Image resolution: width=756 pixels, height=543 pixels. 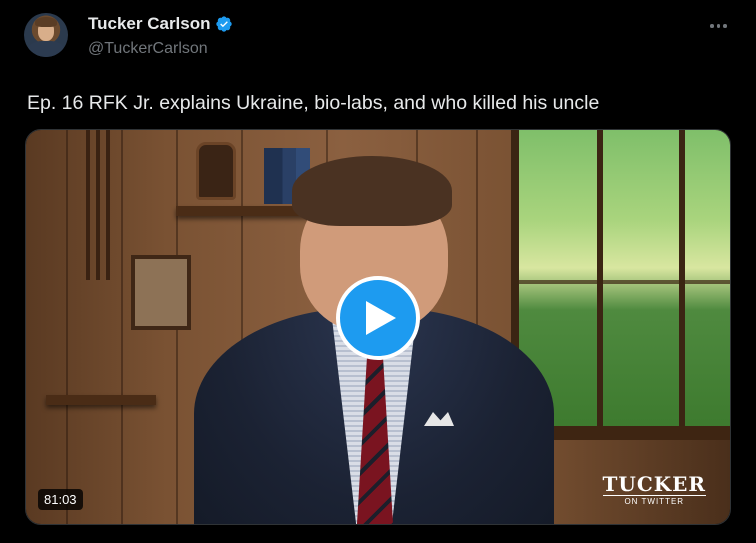 I want to click on play-button, so click(x=378, y=318).